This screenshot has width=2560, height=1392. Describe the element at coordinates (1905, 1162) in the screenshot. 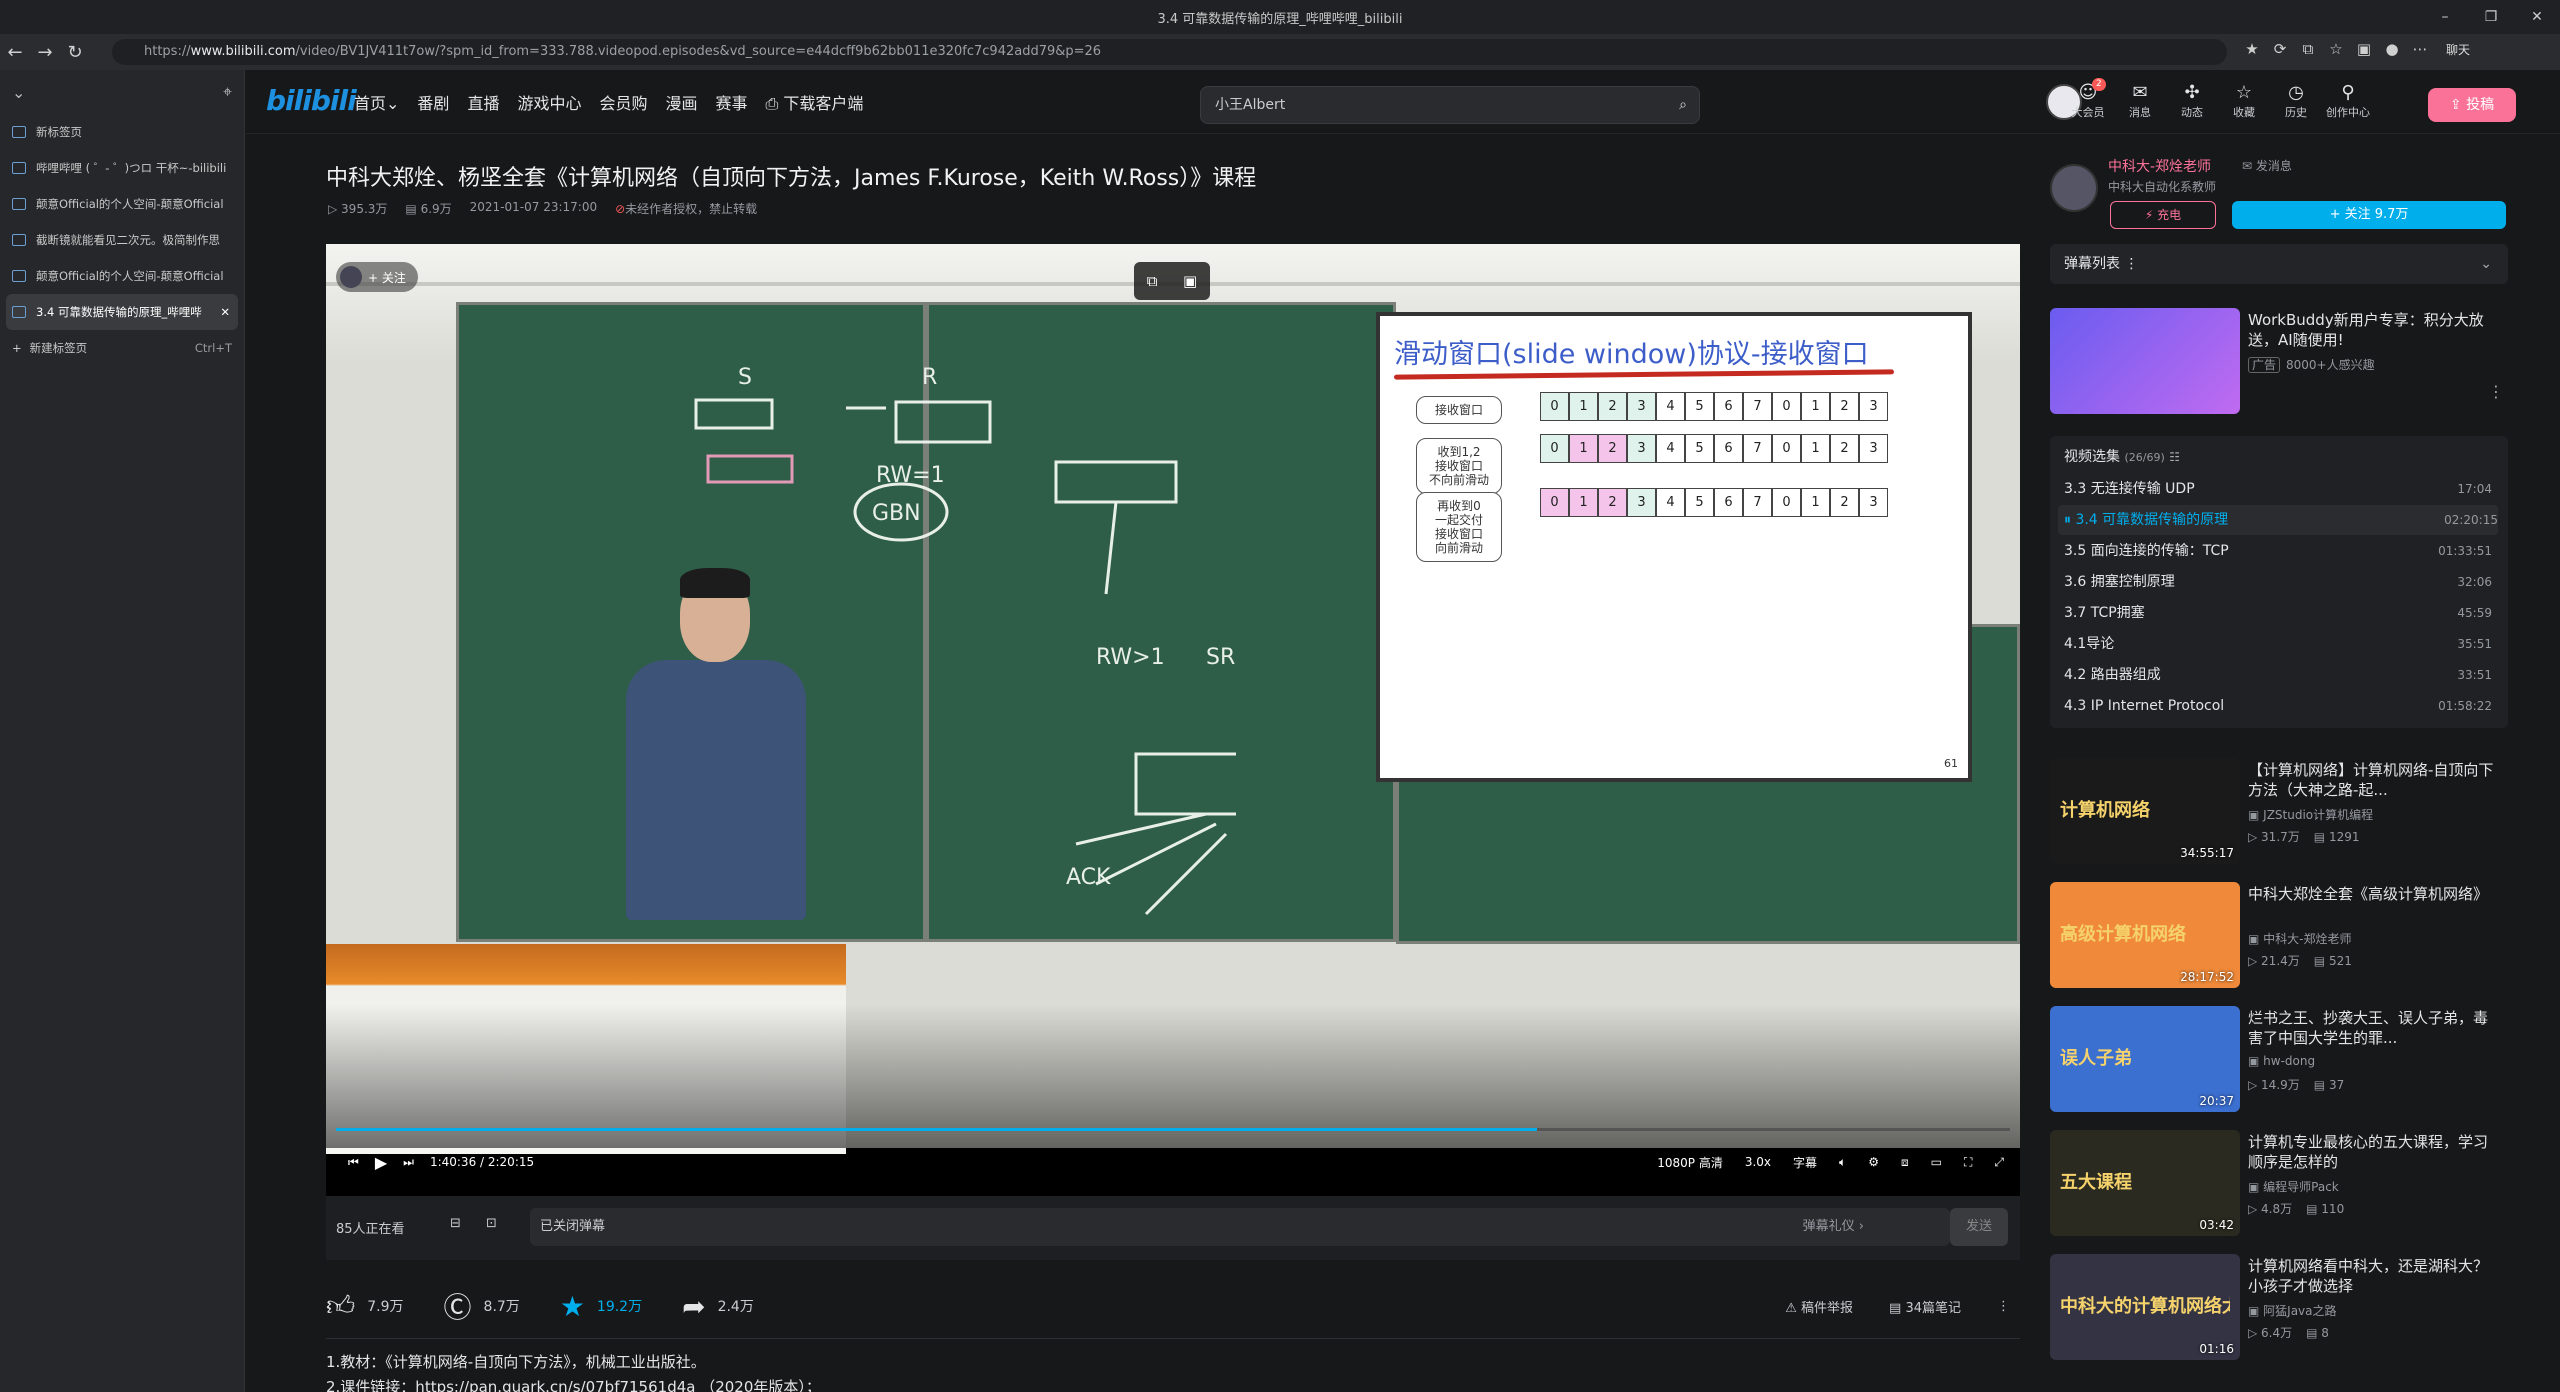

I see `pip-toggle-icon: ⧈` at that location.